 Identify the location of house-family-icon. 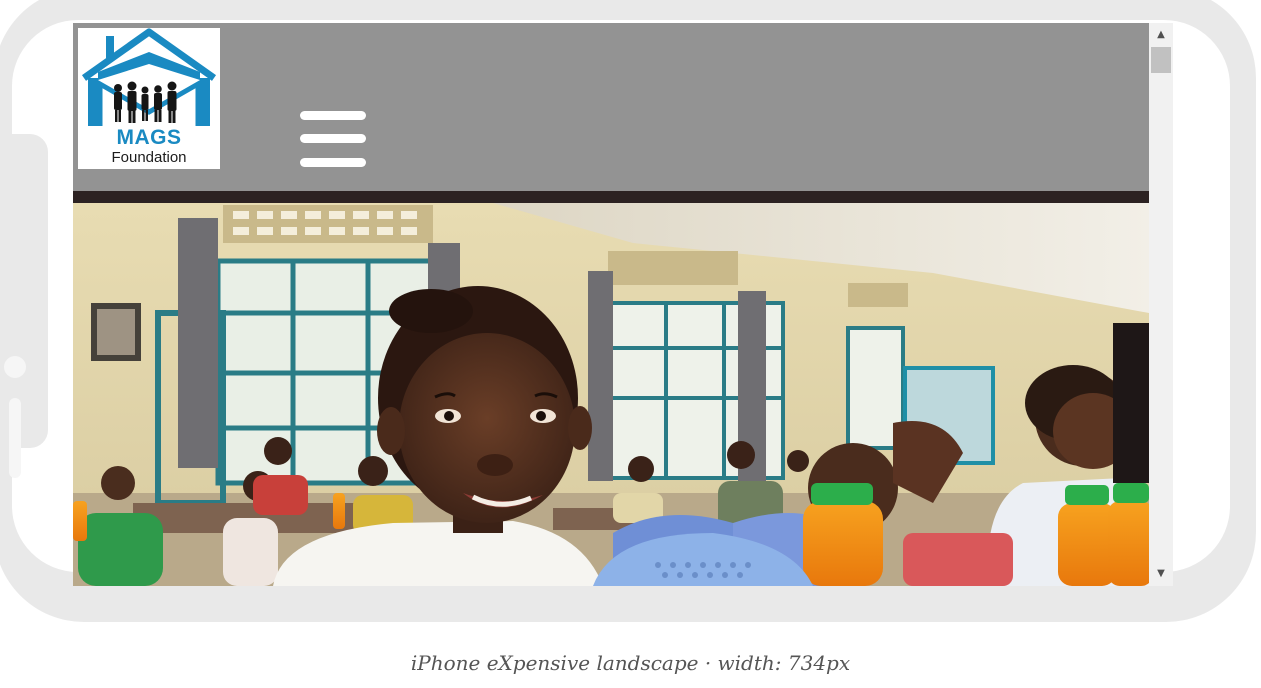
(149, 77).